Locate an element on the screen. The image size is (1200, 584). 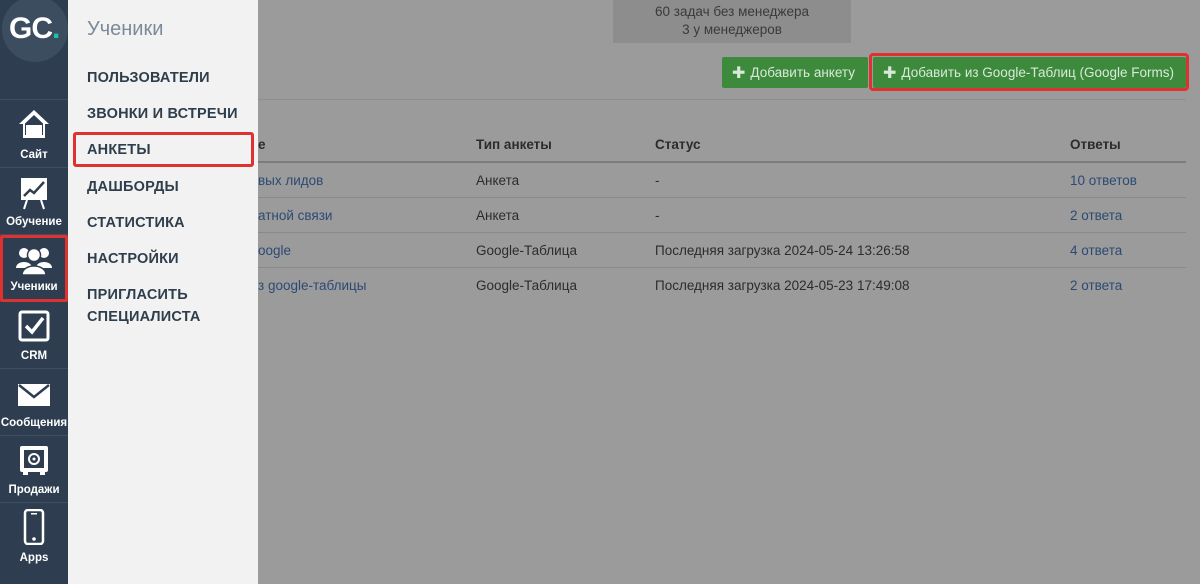
rail-item-site: Сайт is located at coordinates (34, 134).